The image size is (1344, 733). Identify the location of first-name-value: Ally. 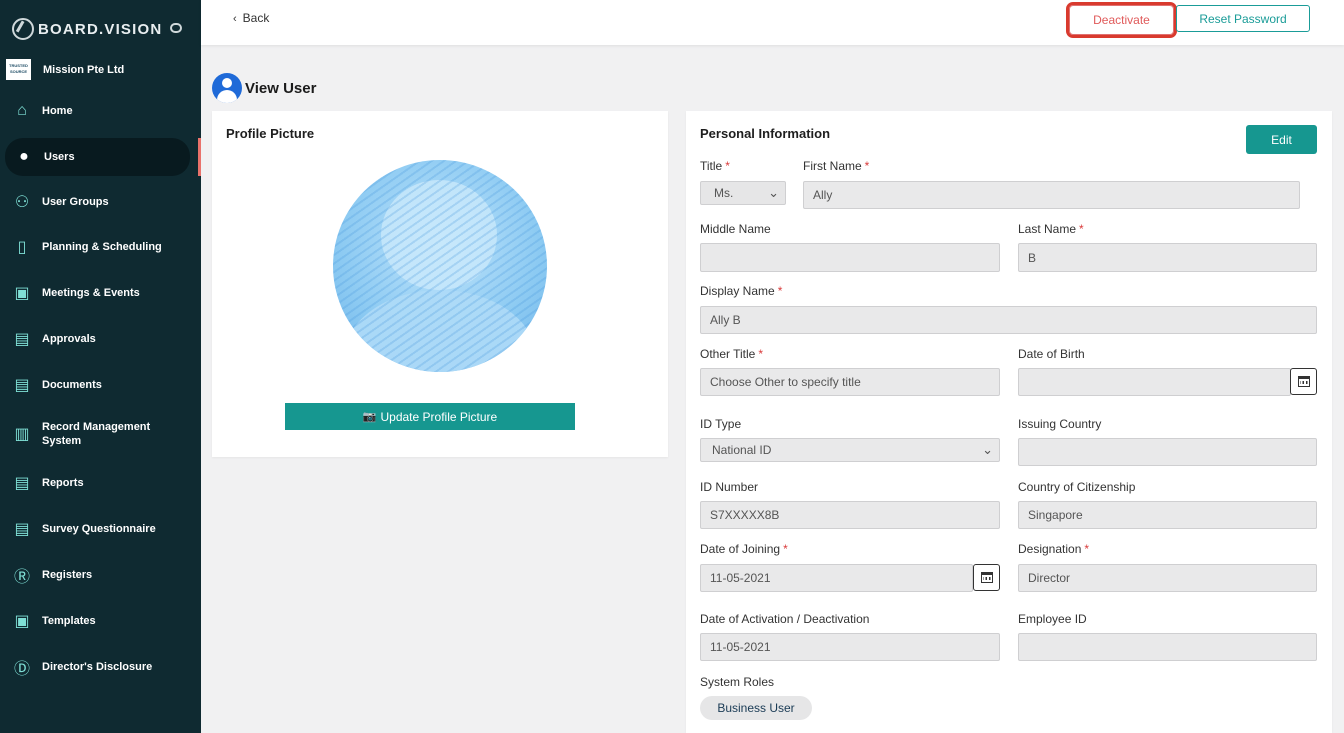
(823, 195).